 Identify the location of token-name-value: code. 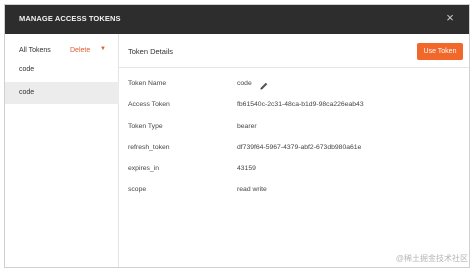
(244, 83).